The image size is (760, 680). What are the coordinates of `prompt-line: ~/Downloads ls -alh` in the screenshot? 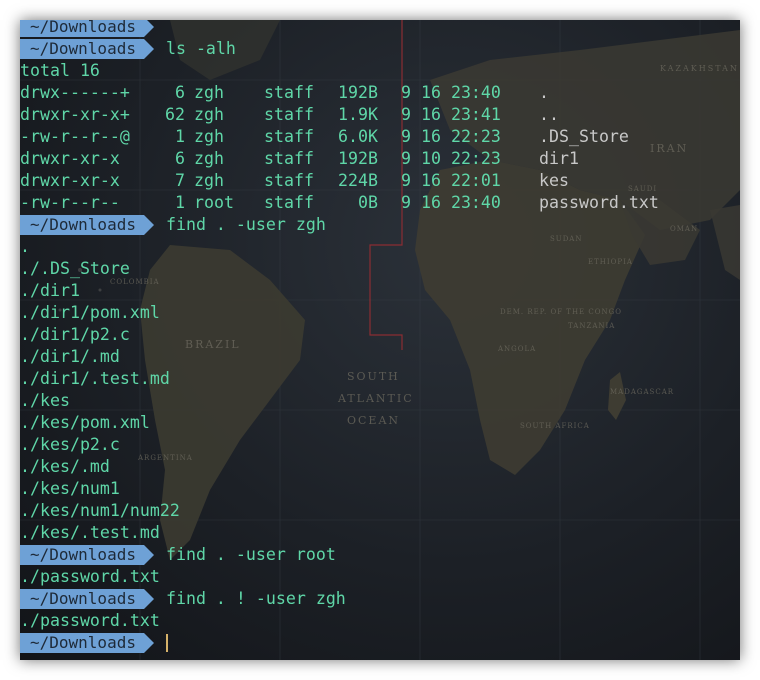 It's located at (380, 49).